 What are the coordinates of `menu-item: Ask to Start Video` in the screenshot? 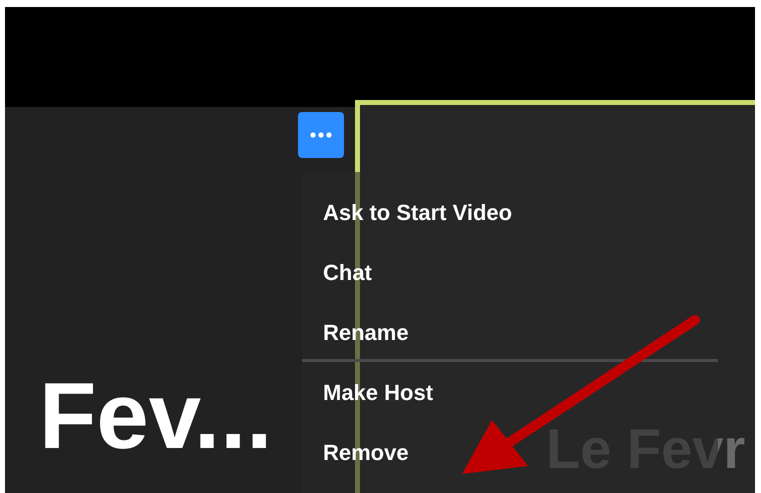 It's located at (407, 226).